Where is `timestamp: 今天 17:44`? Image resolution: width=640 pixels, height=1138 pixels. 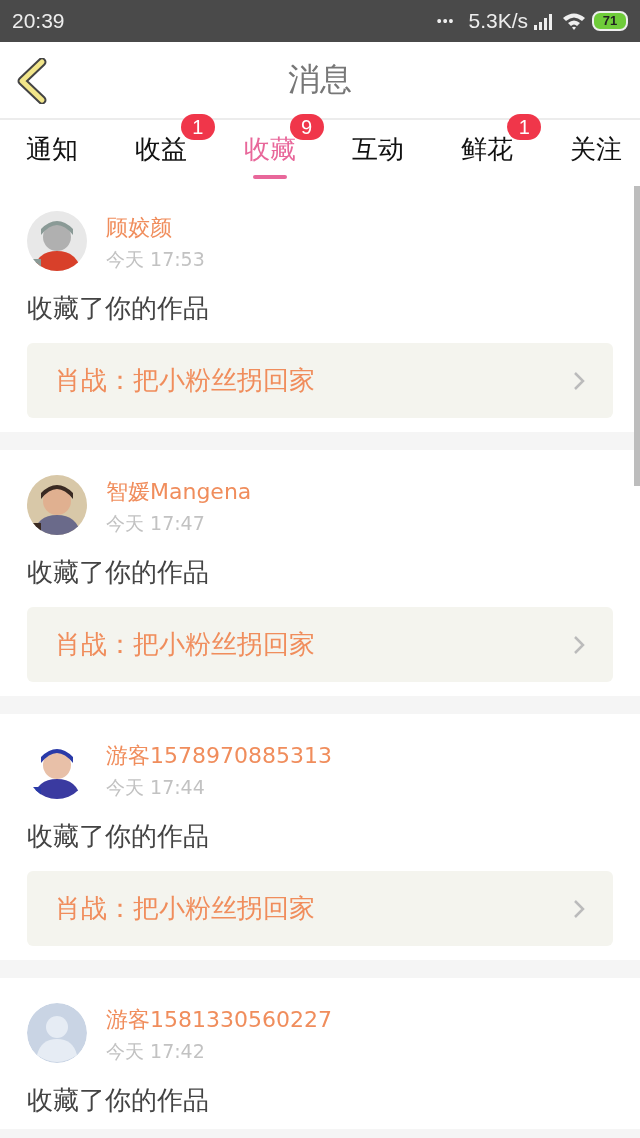
timestamp: 今天 17:44 is located at coordinates (156, 787).